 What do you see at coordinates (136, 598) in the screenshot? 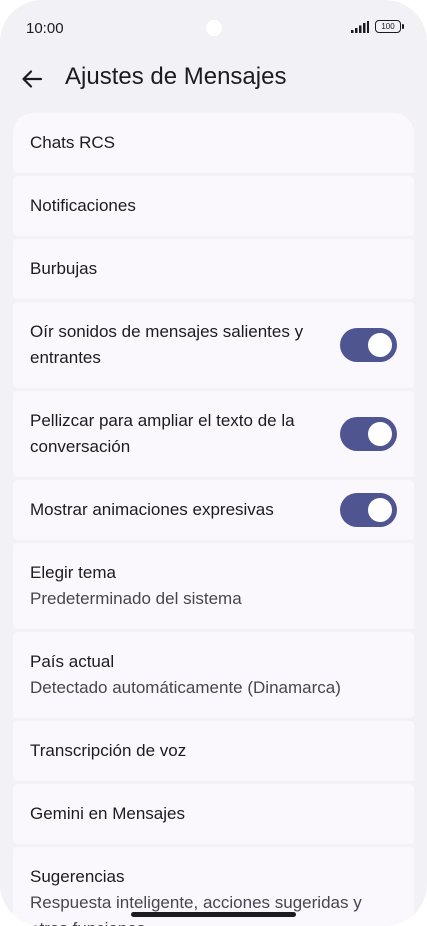
I see `setting-subtitle: Predeterminado del sistema` at bounding box center [136, 598].